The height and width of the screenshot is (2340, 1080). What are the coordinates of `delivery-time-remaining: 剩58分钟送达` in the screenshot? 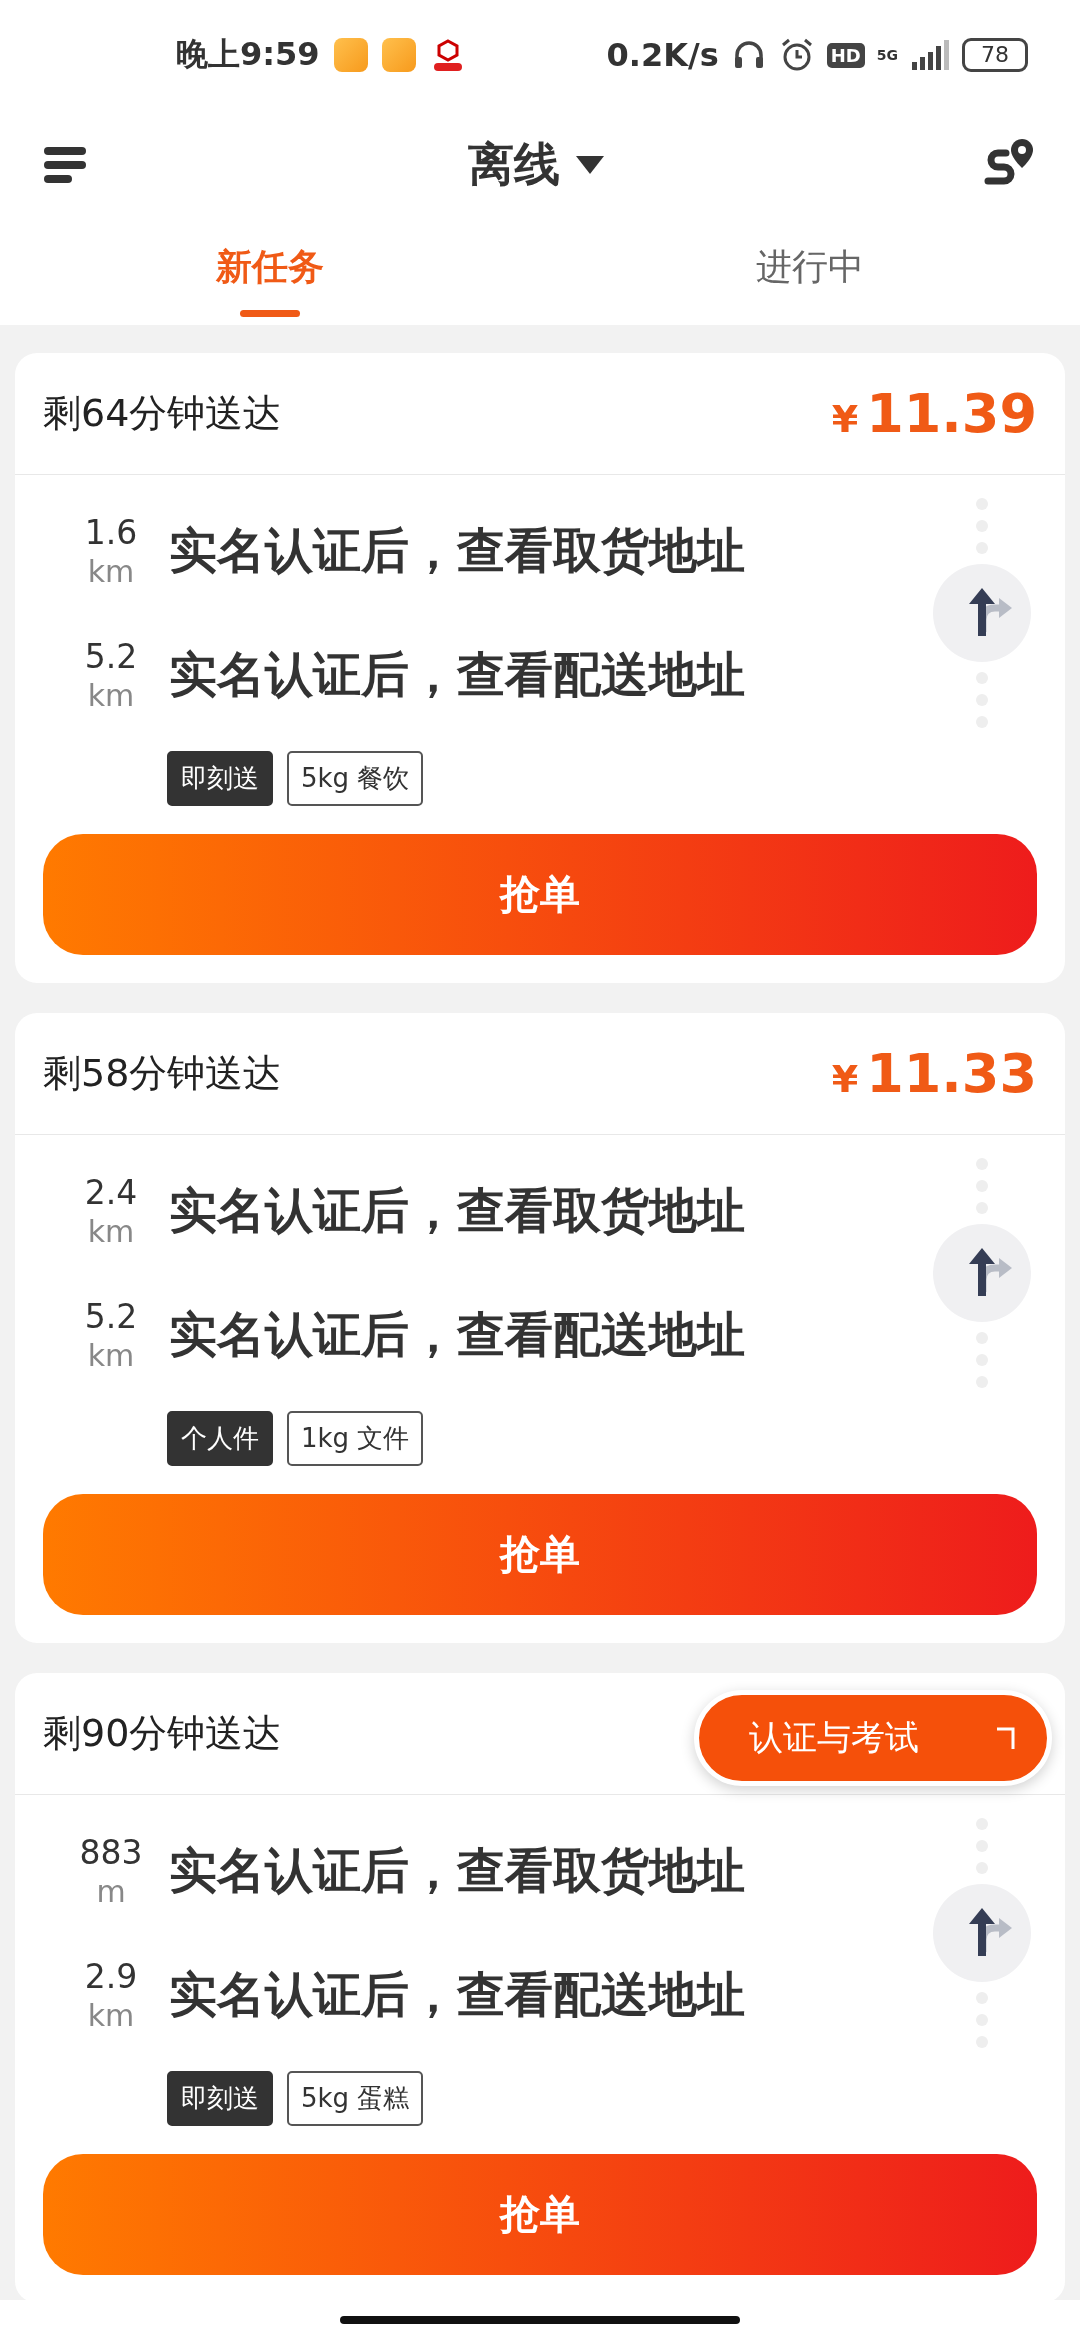 It's located at (162, 1073).